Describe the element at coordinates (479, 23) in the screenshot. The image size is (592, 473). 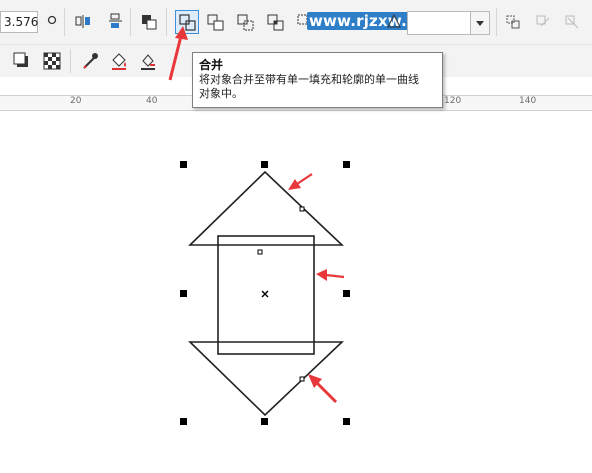
I see `chevron-down-icon` at that location.